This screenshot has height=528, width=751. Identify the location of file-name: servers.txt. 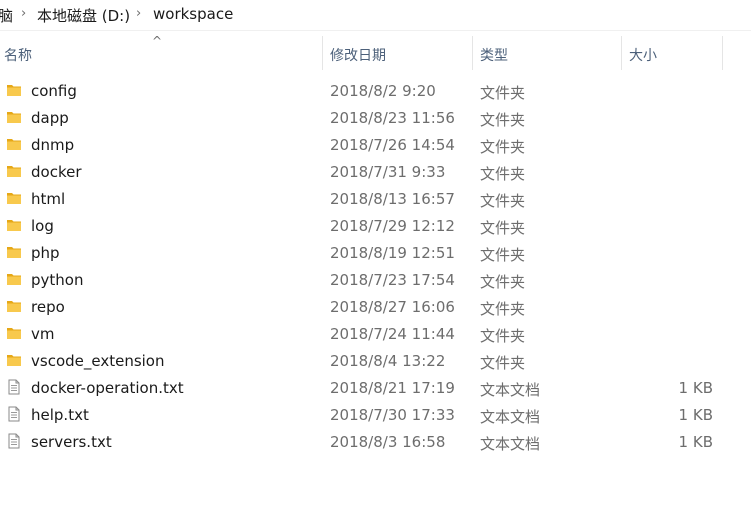
(71, 442).